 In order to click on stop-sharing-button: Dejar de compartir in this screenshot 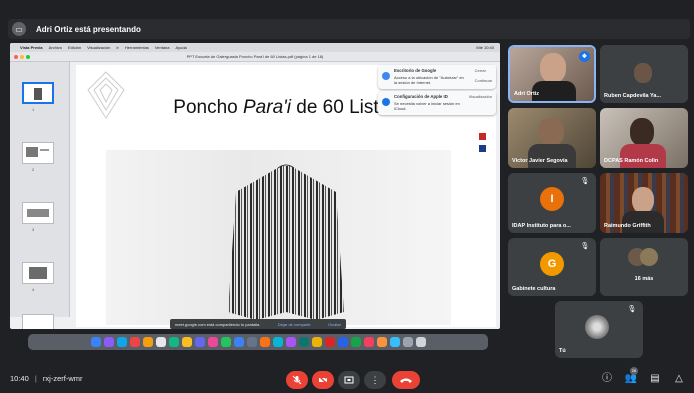, I will do `click(294, 324)`.